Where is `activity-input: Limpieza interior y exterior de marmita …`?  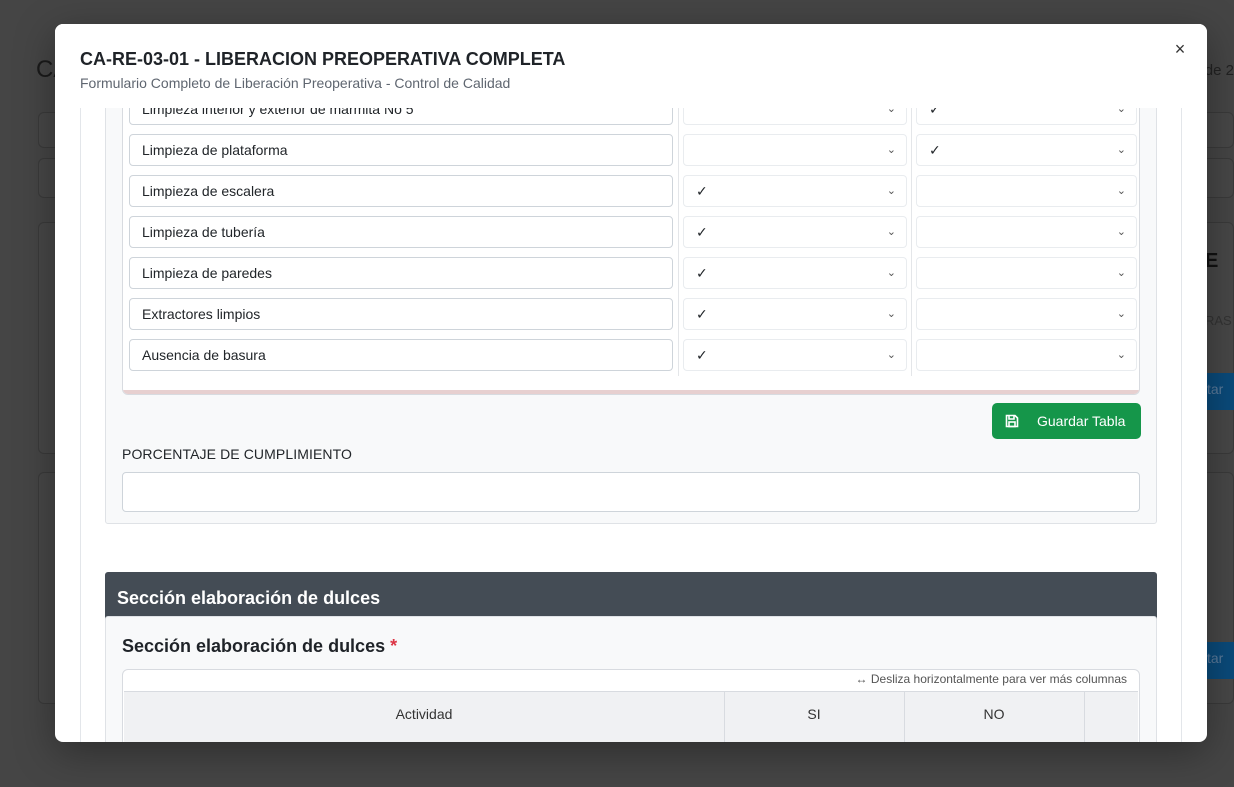
activity-input: Limpieza interior y exterior de marmita … is located at coordinates (401, 116).